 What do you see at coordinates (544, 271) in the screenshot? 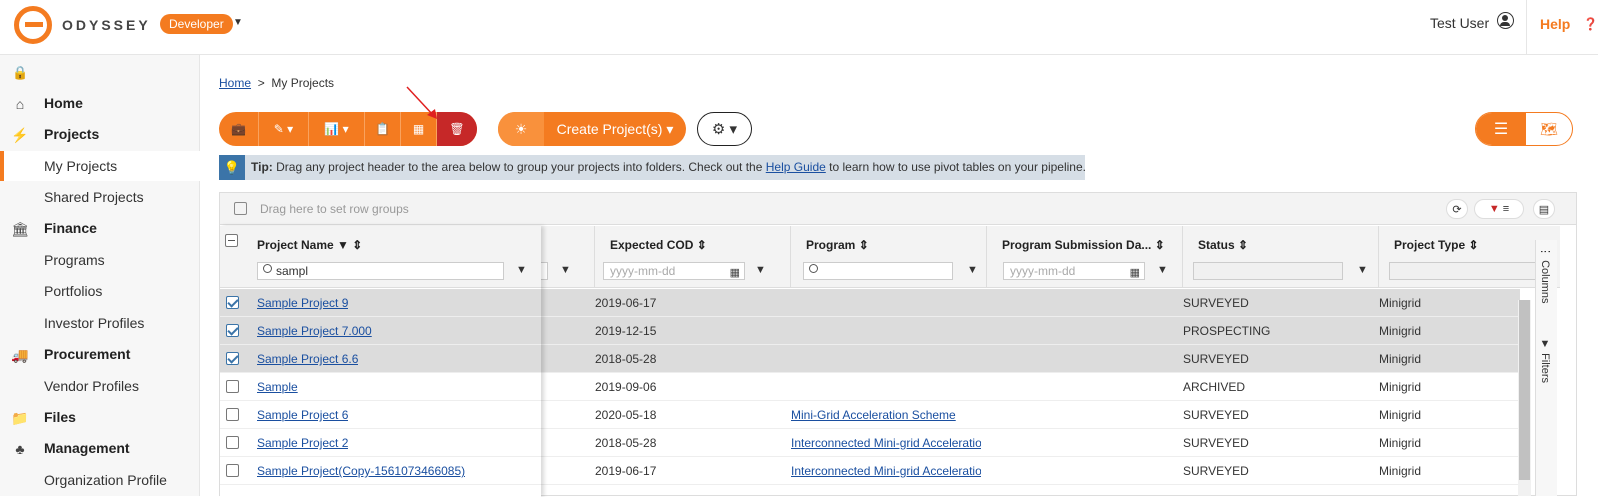
I see `column-filter-input` at bounding box center [544, 271].